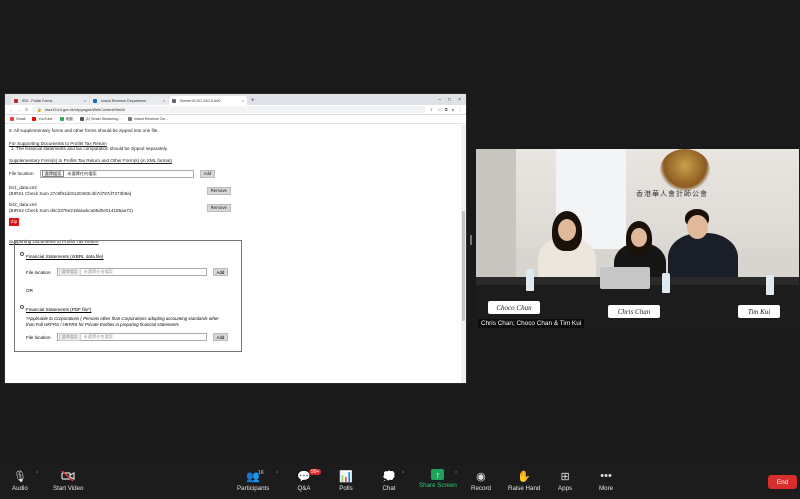 The height and width of the screenshot is (499, 800). I want to click on page-favicon-icon, so click(174, 100).